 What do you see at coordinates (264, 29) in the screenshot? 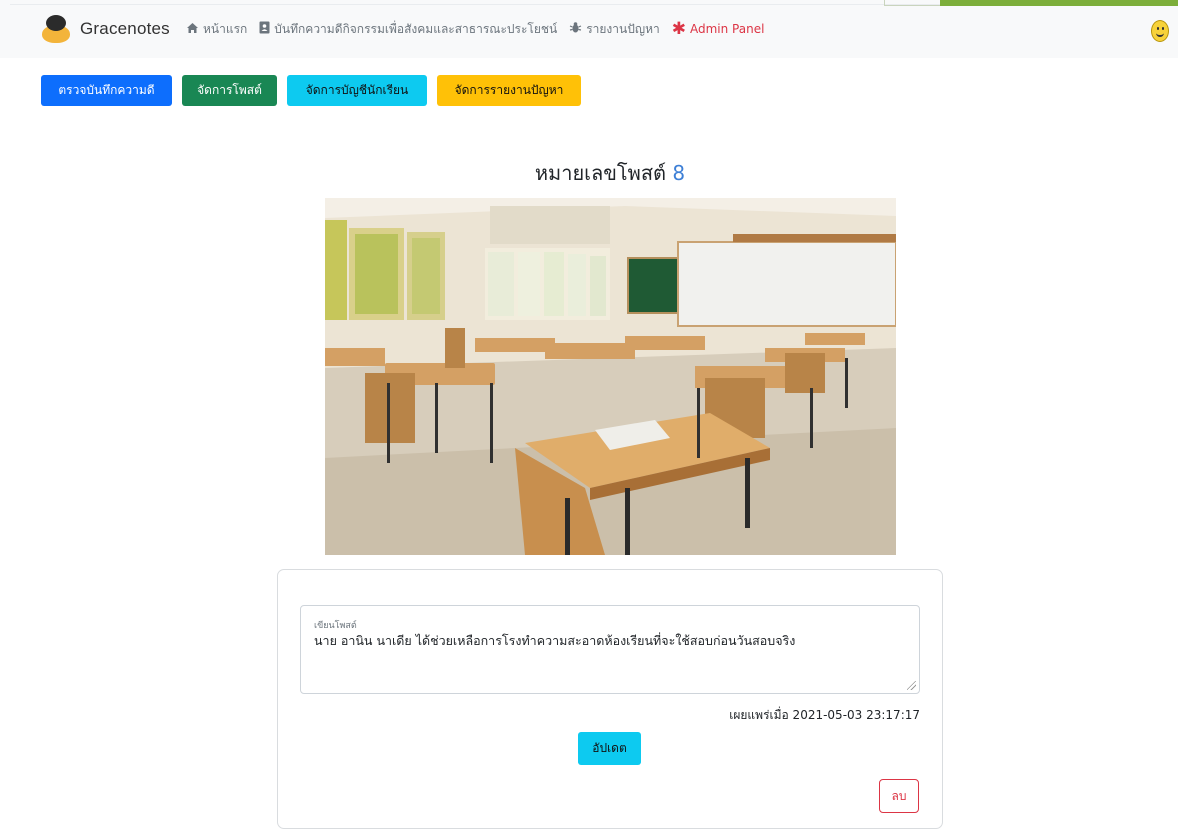
I see `contact-book-icon` at bounding box center [264, 29].